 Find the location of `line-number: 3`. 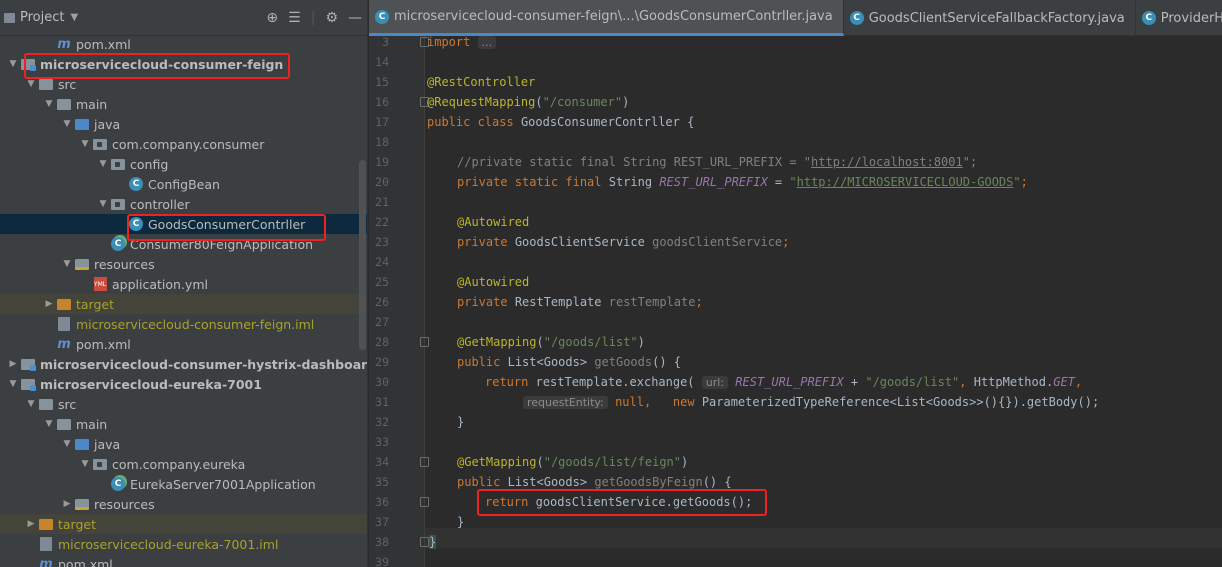

line-number: 3 is located at coordinates (385, 42).